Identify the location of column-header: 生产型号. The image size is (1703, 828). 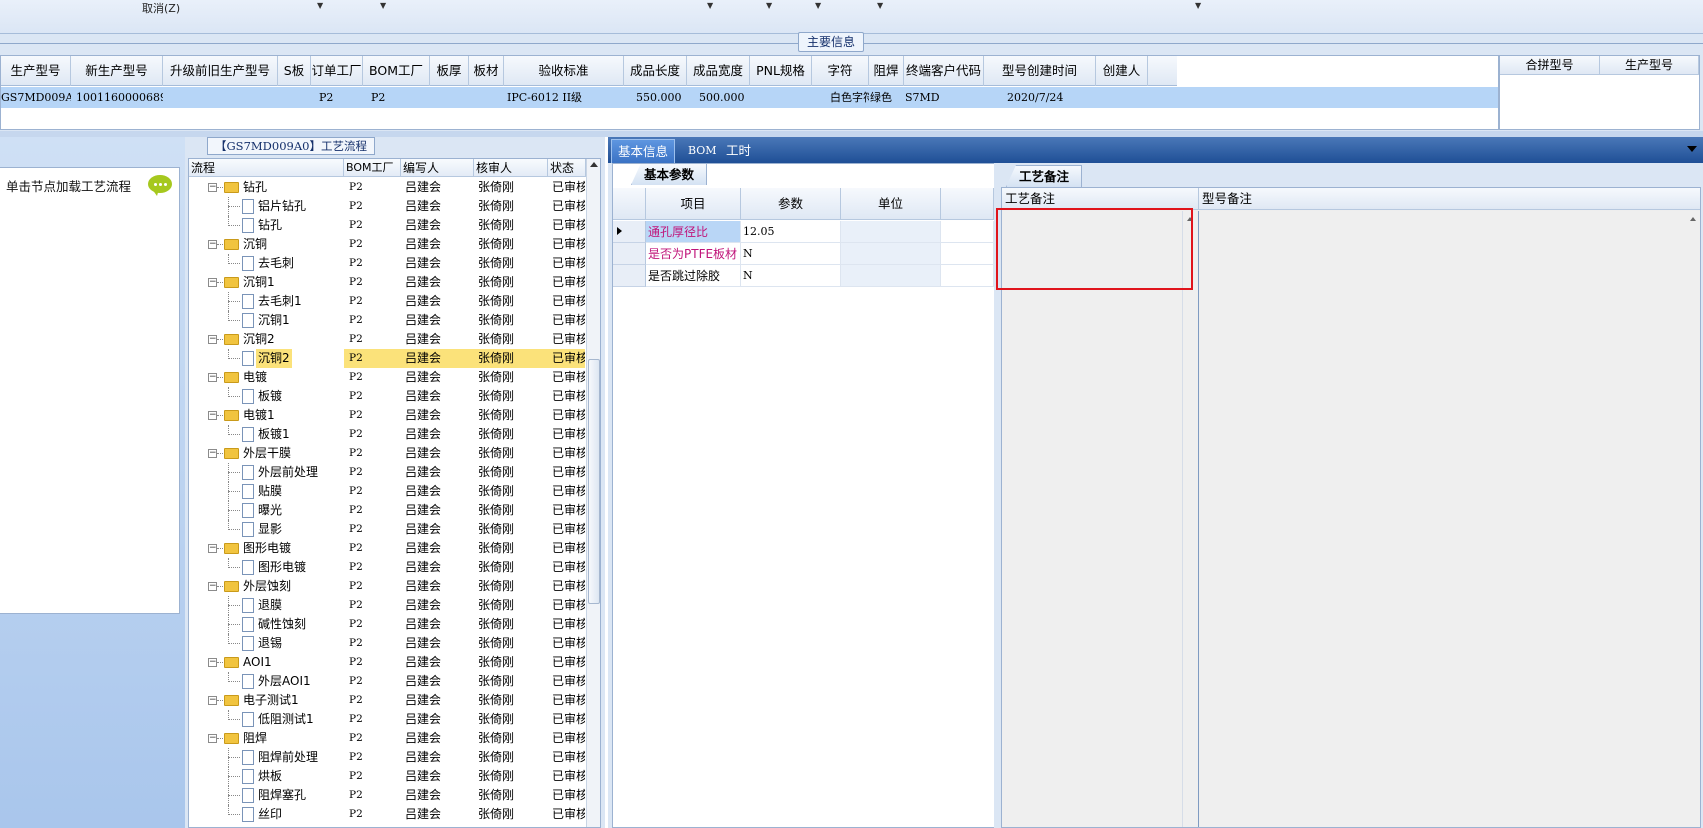
(36, 71).